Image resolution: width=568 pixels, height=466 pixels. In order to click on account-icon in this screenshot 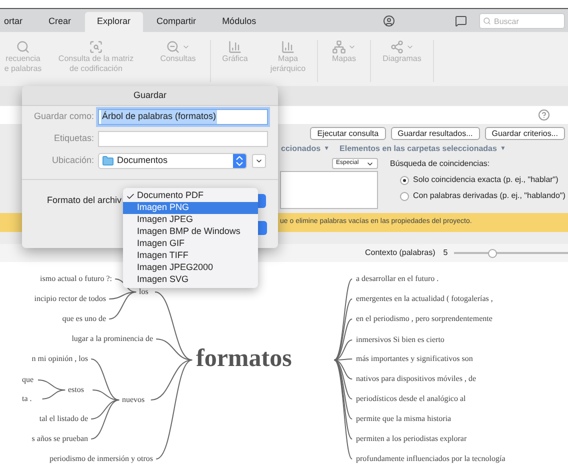, I will do `click(389, 21)`.